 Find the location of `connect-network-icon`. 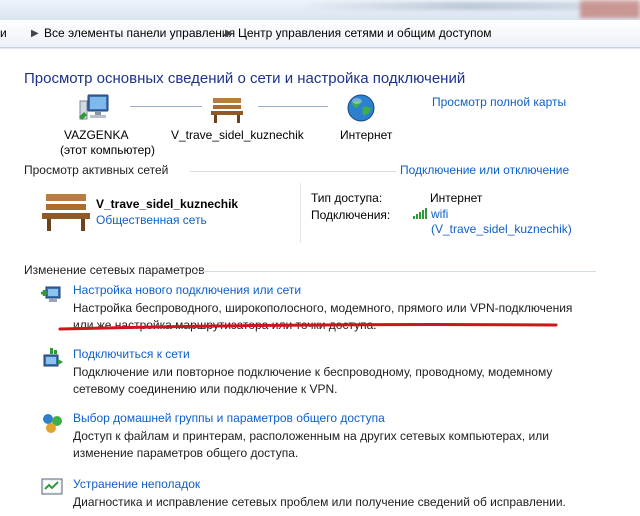

connect-network-icon is located at coordinates (53, 357).